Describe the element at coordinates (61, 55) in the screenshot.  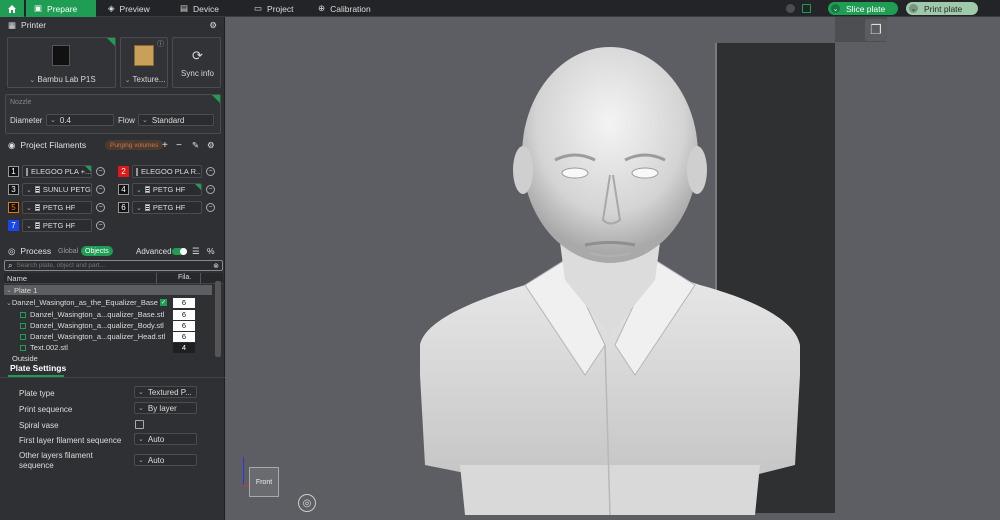
I see `printer-image` at that location.